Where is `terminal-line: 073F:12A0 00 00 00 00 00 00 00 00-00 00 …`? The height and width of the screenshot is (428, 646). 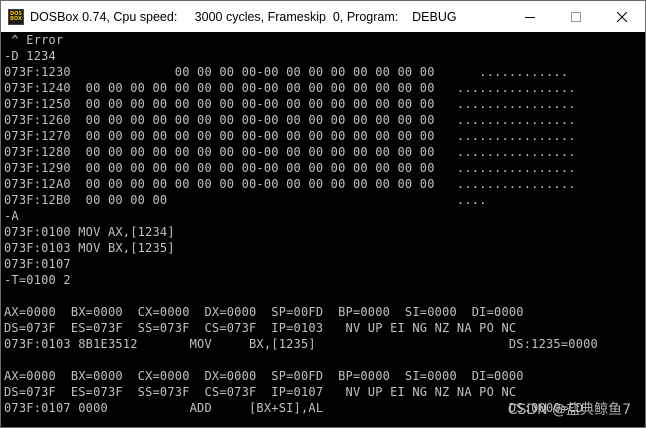
terminal-line: 073F:12A0 00 00 00 00 00 00 00 00-00 00 … is located at coordinates (290, 184).